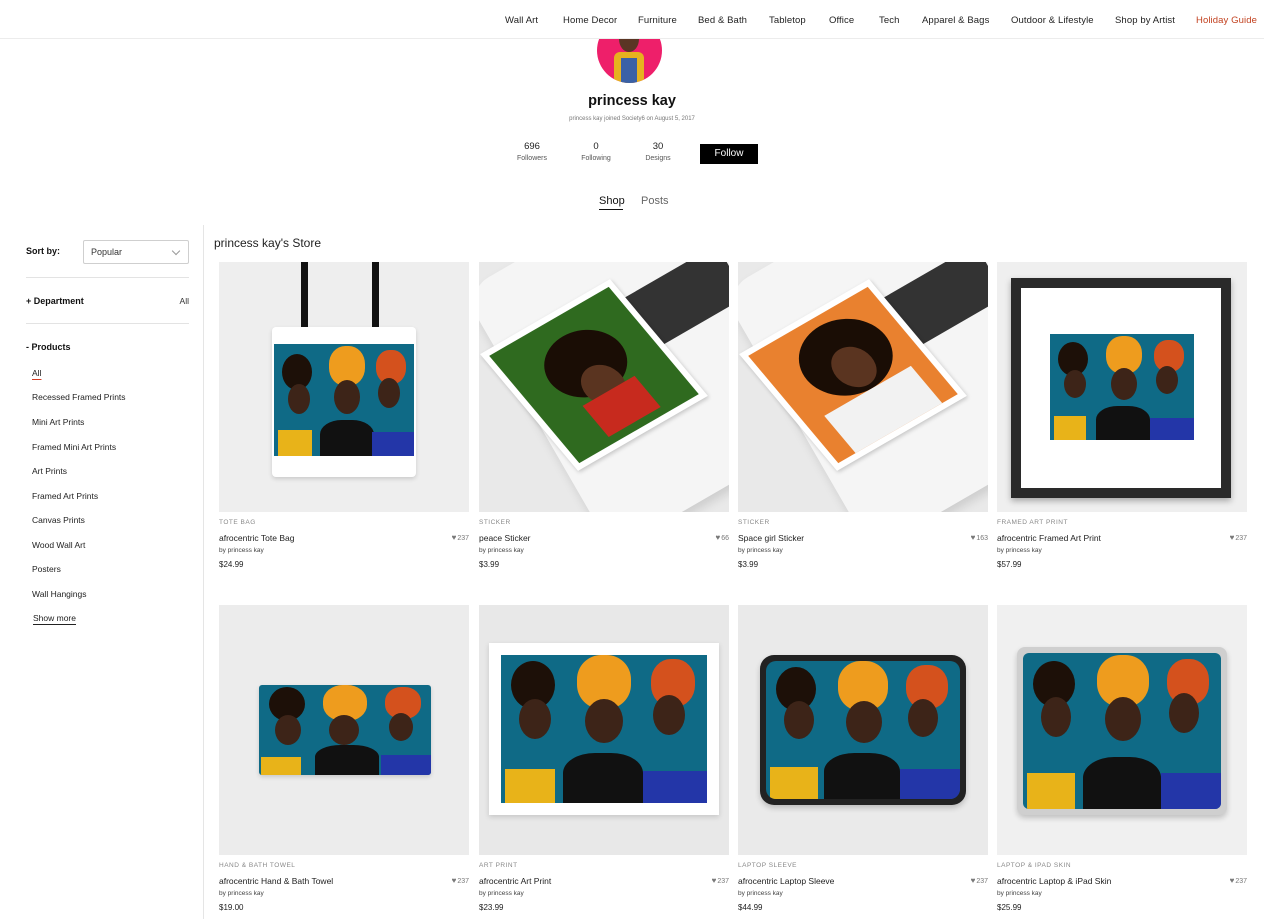  What do you see at coordinates (1052, 20) in the screenshot?
I see `nav-outdoor-lifestyle: Outdoor & Lifestyle` at bounding box center [1052, 20].